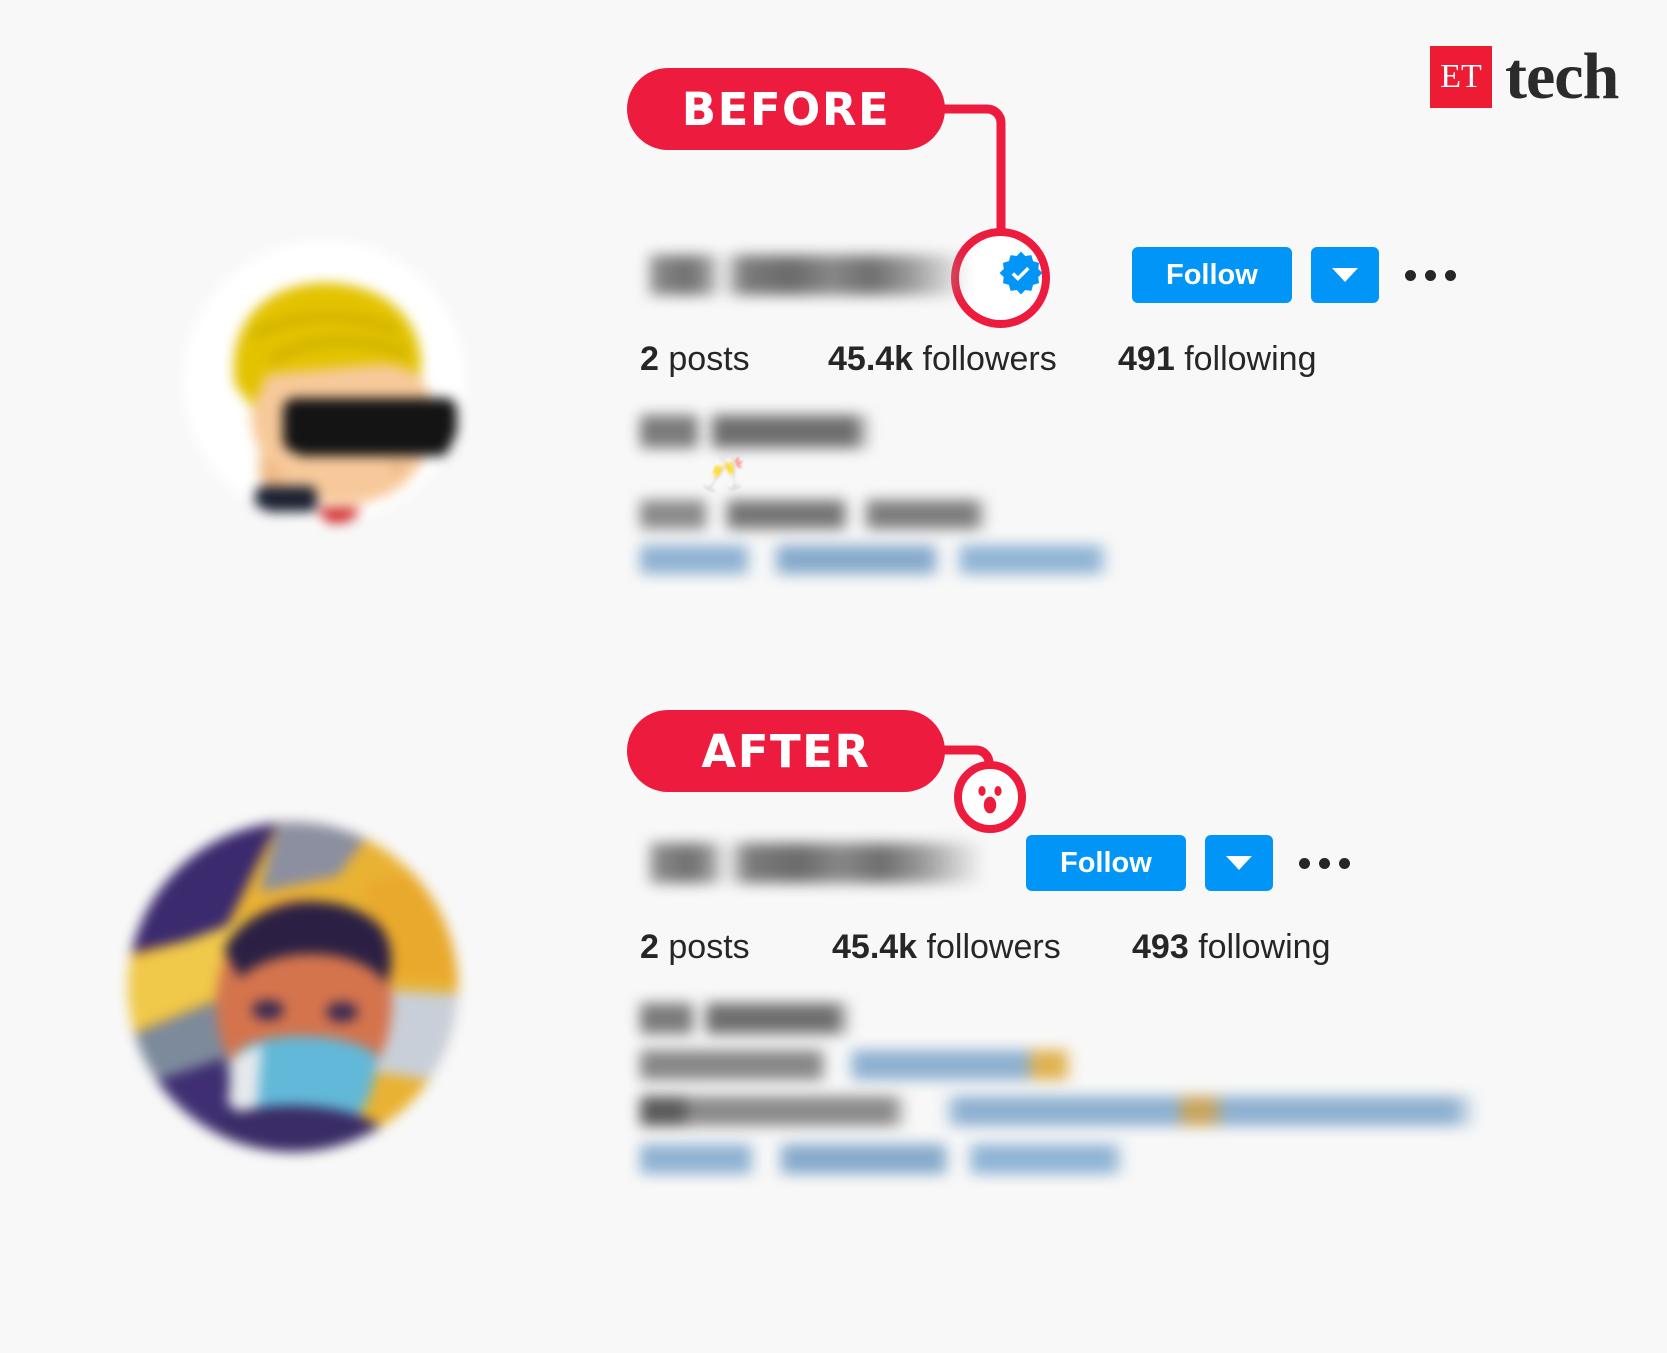 The width and height of the screenshot is (1667, 1353). What do you see at coordinates (324, 381) in the screenshot?
I see `avatar-before` at bounding box center [324, 381].